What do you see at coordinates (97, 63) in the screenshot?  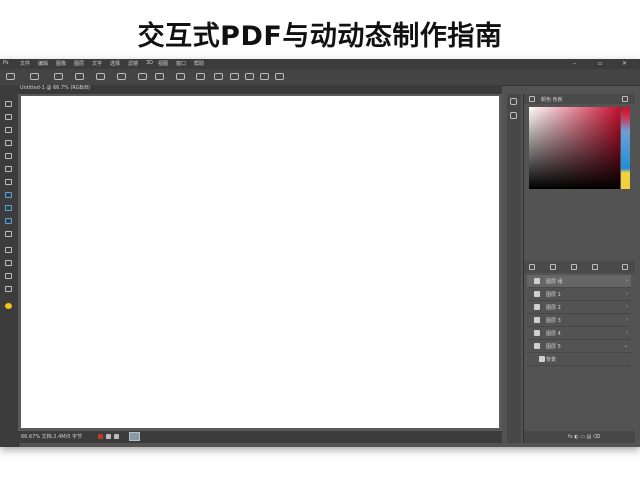 I see `menu-item-type: 文字` at bounding box center [97, 63].